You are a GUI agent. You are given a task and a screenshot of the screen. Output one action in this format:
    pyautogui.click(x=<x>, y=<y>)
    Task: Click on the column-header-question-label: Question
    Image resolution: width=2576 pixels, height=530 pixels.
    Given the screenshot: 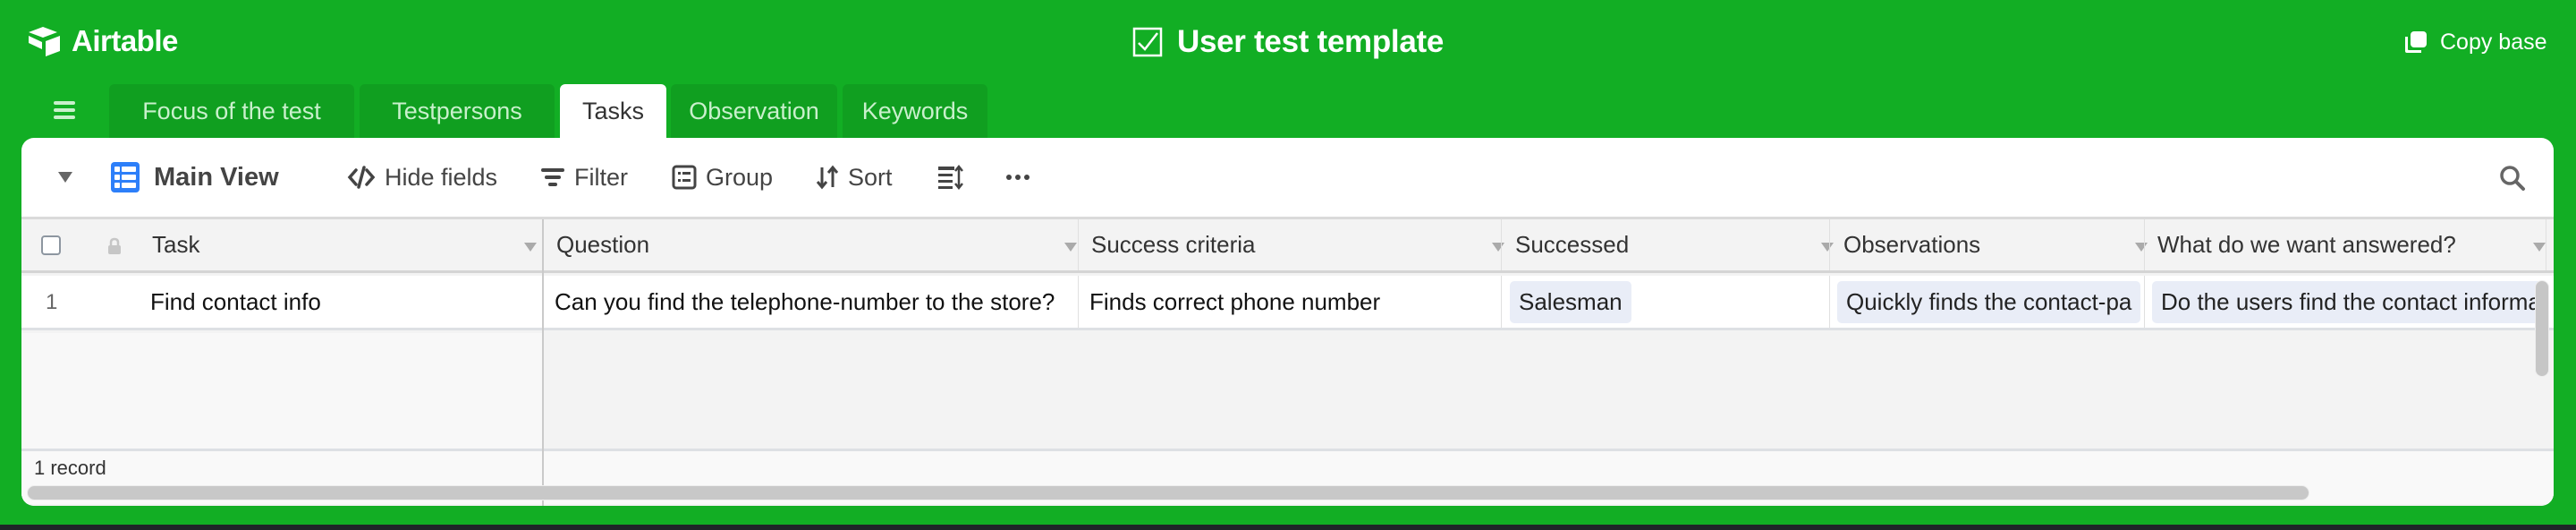 What is the action you would take?
    pyautogui.click(x=603, y=244)
    